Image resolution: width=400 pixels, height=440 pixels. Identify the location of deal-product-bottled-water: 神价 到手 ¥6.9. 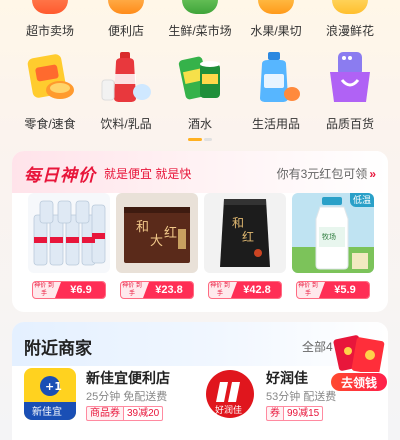
(69, 248).